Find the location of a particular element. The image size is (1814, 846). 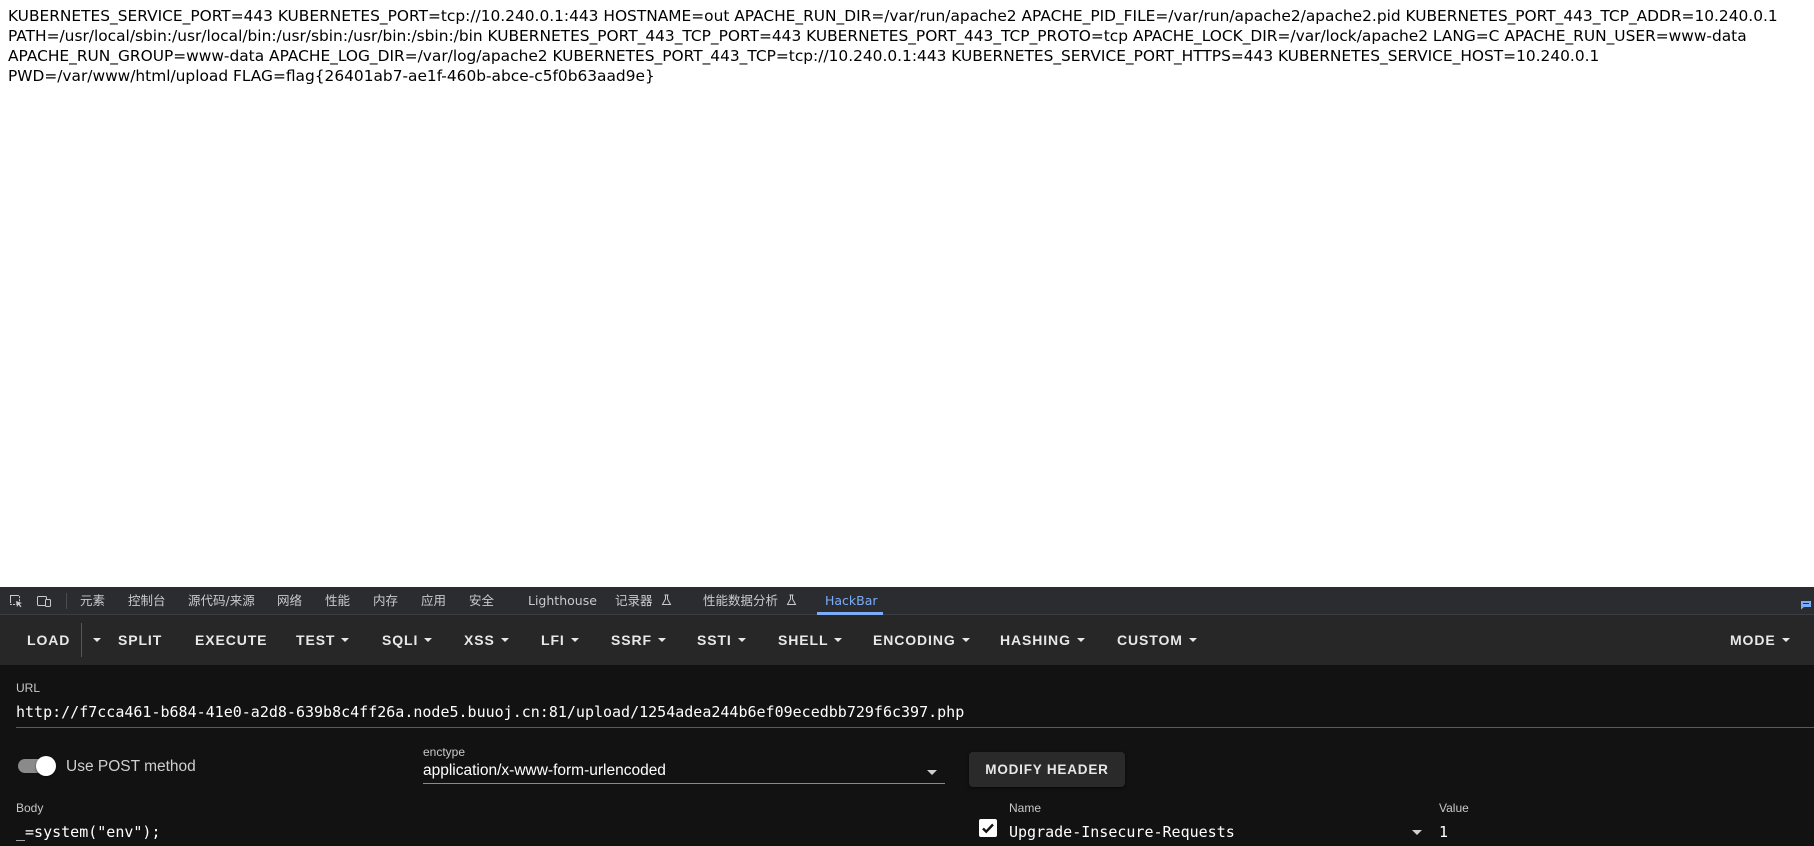

tab-recorder-label: 记录器 is located at coordinates (634, 600).